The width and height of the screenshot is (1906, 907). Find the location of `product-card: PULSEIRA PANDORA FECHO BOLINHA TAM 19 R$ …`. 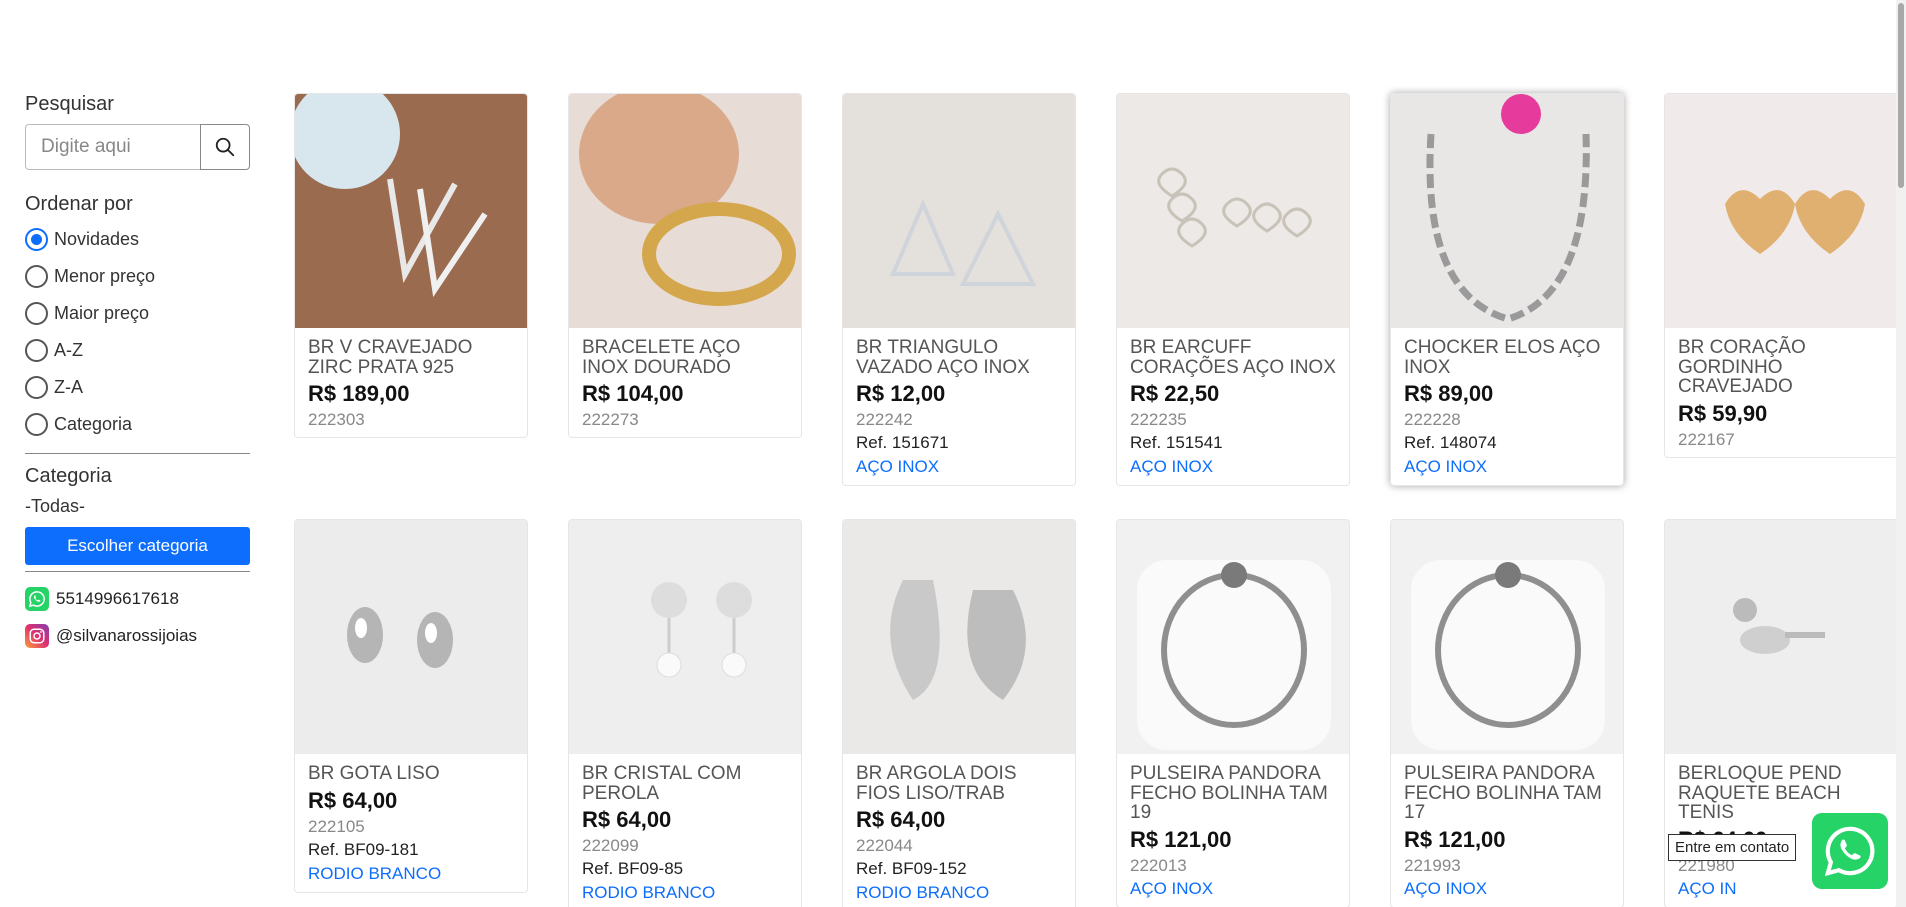

product-card: PULSEIRA PANDORA FECHO BOLINHA TAM 19 R$ … is located at coordinates (1233, 713).